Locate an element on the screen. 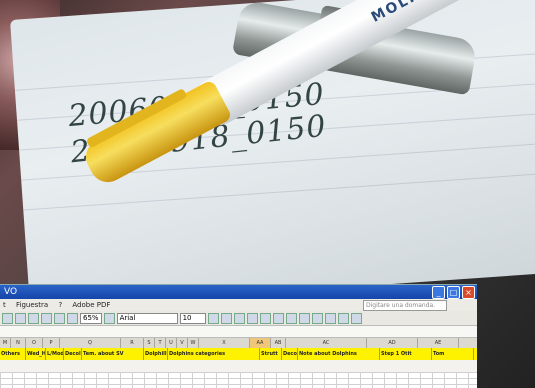 This screenshot has height=388, width=535. chart-icon is located at coordinates (72, 318).